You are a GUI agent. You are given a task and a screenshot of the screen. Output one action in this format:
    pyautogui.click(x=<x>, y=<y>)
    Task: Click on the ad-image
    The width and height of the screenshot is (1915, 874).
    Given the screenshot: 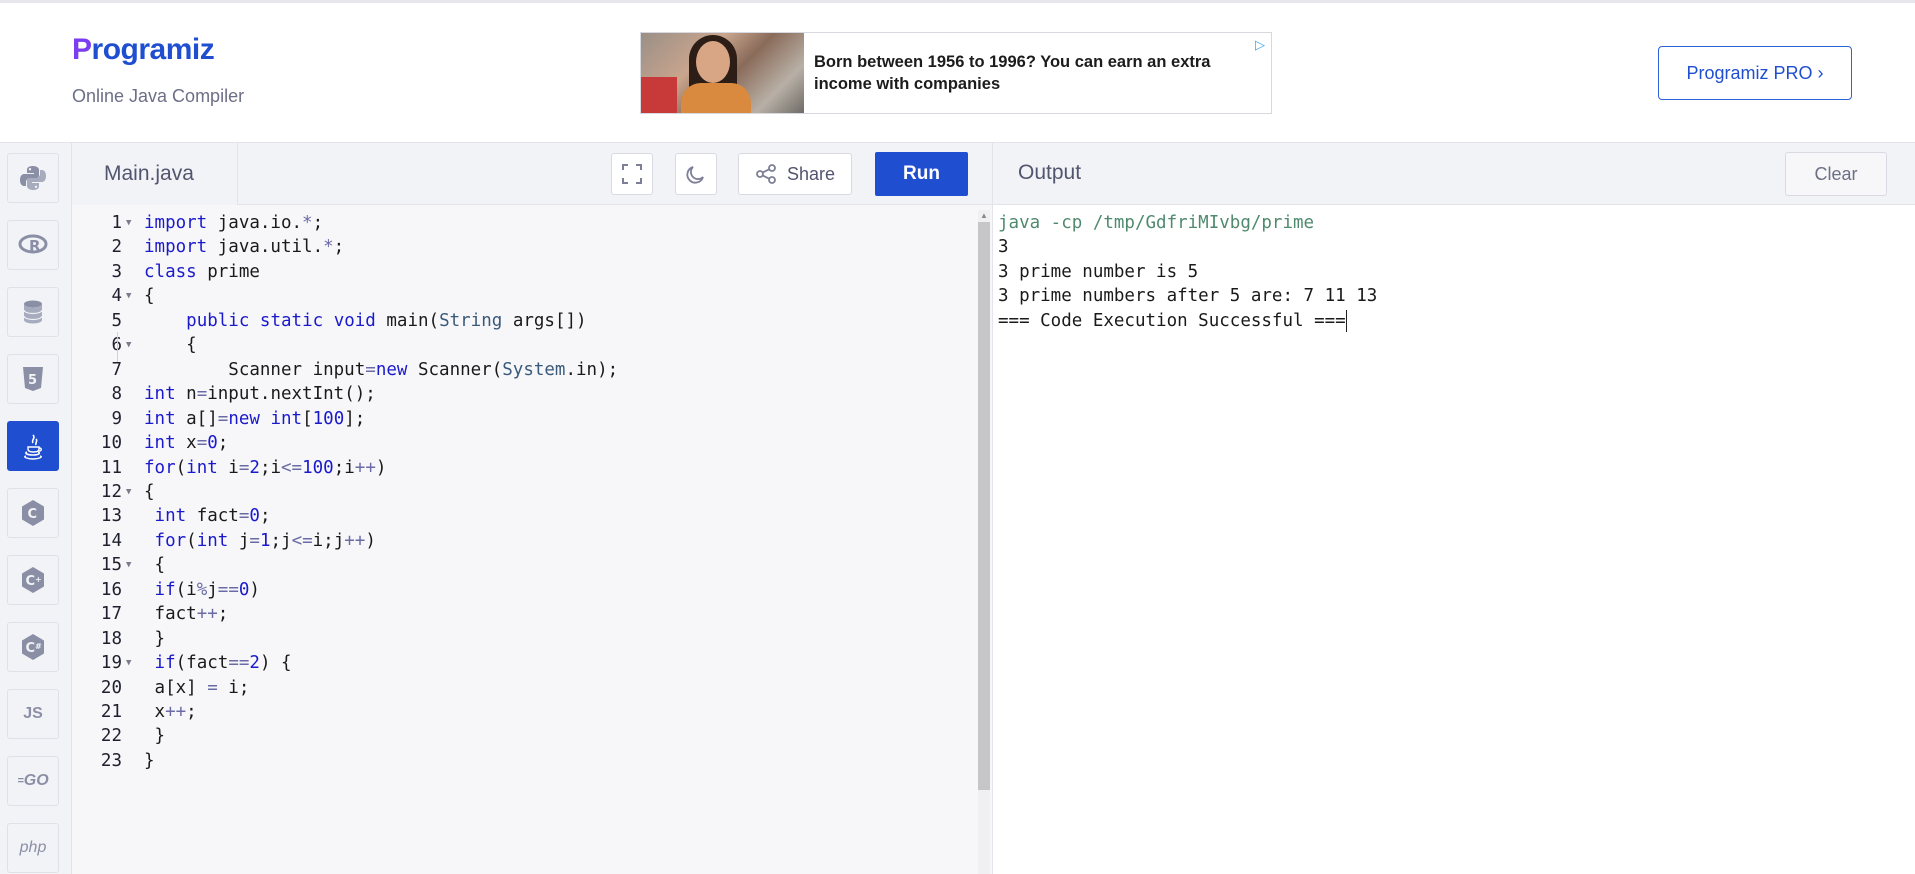 What is the action you would take?
    pyautogui.click(x=722, y=73)
    